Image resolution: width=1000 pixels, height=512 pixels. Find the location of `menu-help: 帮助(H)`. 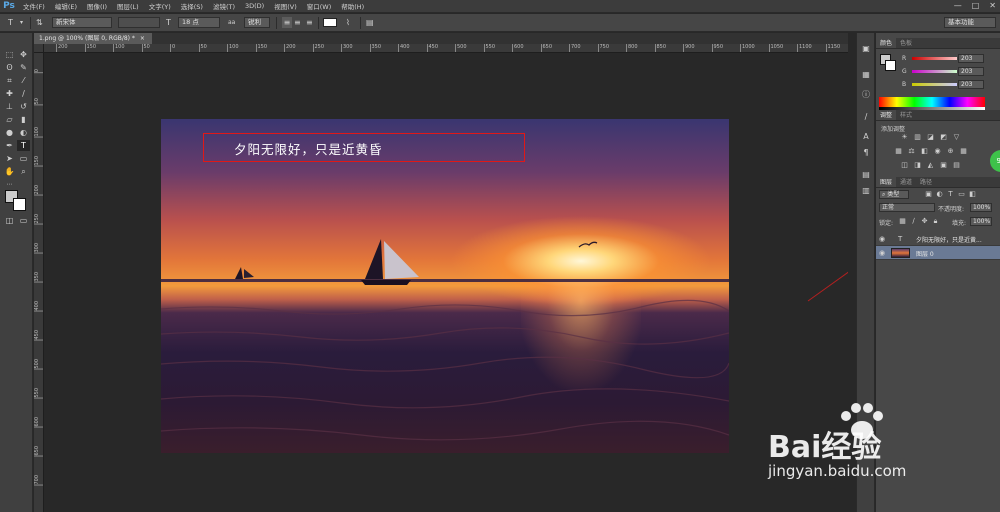

menu-help: 帮助(H) is located at coordinates (352, 6).